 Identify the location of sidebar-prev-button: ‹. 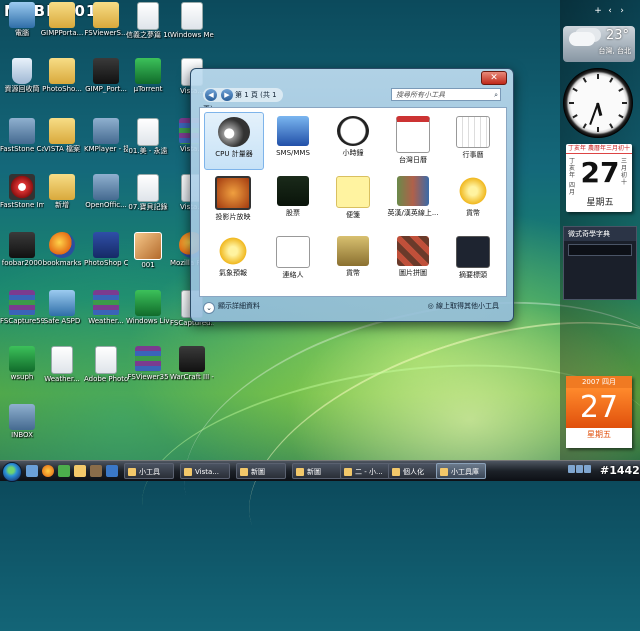
(610, 11).